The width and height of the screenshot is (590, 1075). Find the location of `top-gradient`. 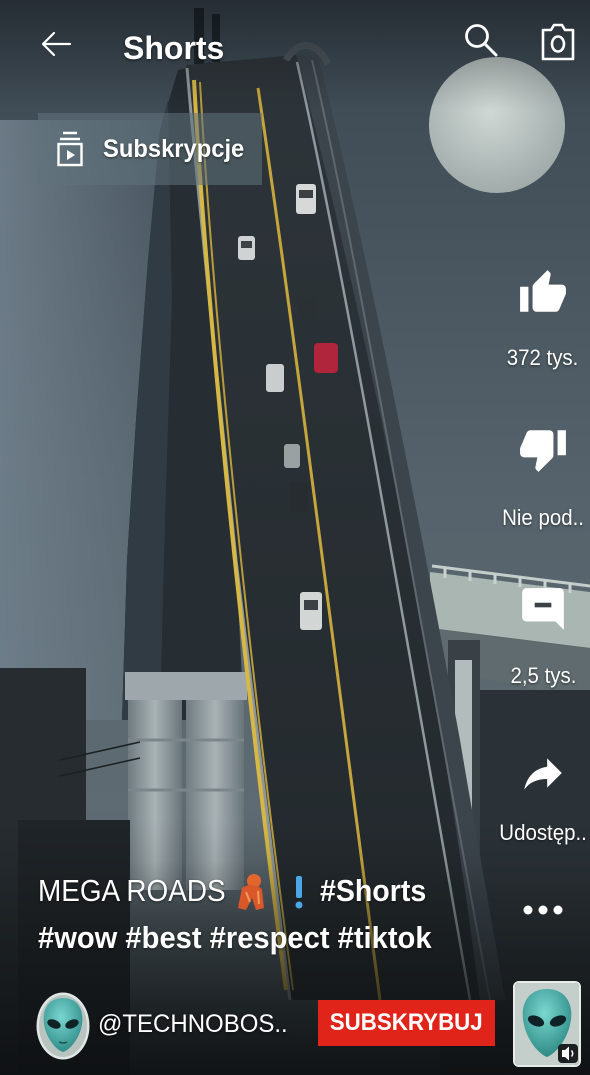

top-gradient is located at coordinates (295, 55).